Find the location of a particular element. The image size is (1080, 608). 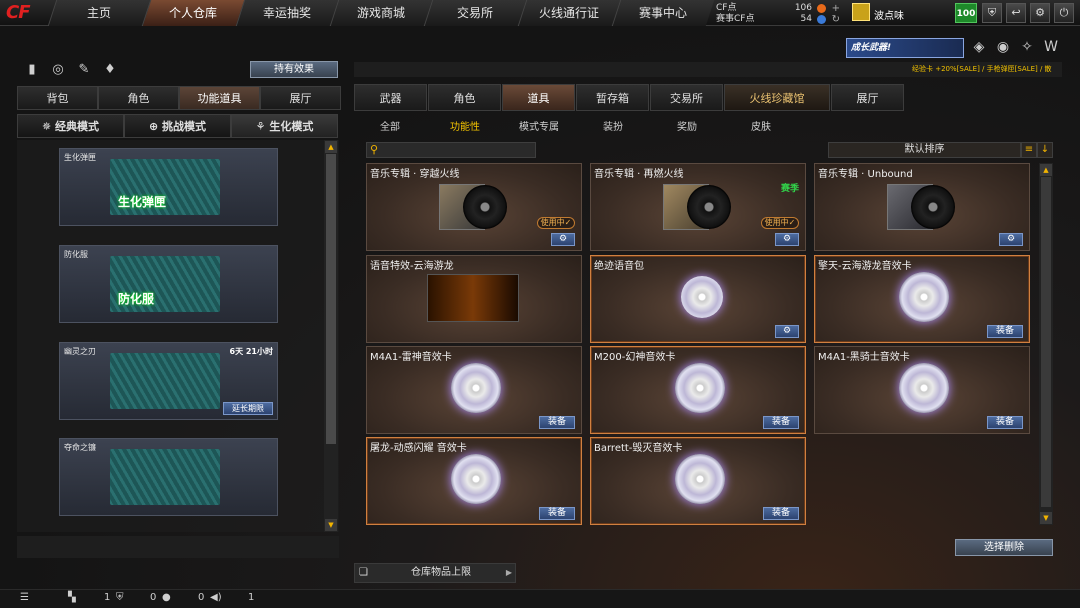

spray-icon: ✎ is located at coordinates (84, 70).